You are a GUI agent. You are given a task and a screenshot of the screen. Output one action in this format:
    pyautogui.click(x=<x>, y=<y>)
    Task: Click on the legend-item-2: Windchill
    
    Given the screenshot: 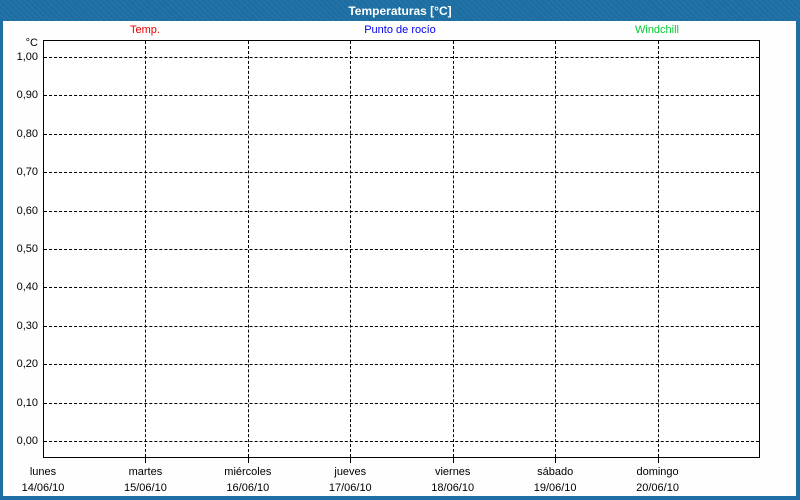 What is the action you would take?
    pyautogui.click(x=657, y=30)
    